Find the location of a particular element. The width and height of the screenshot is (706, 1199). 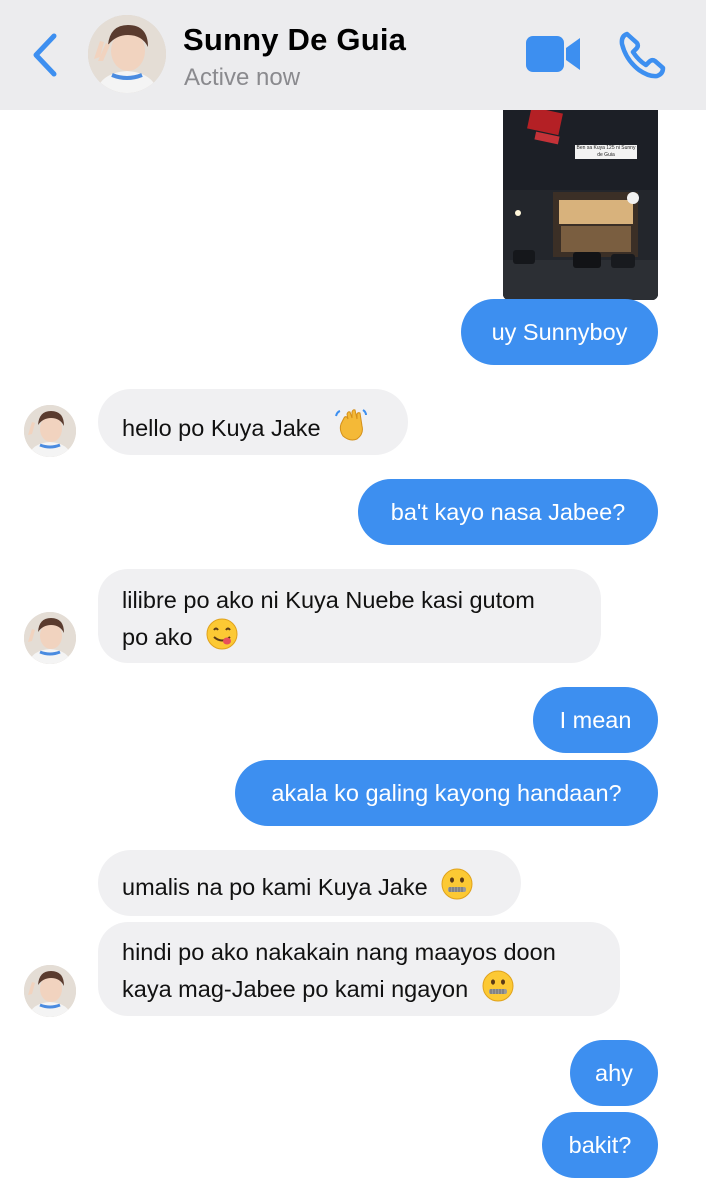

message-text-line: hindi po ako nakakain nang maayos doon is located at coordinates (339, 952).